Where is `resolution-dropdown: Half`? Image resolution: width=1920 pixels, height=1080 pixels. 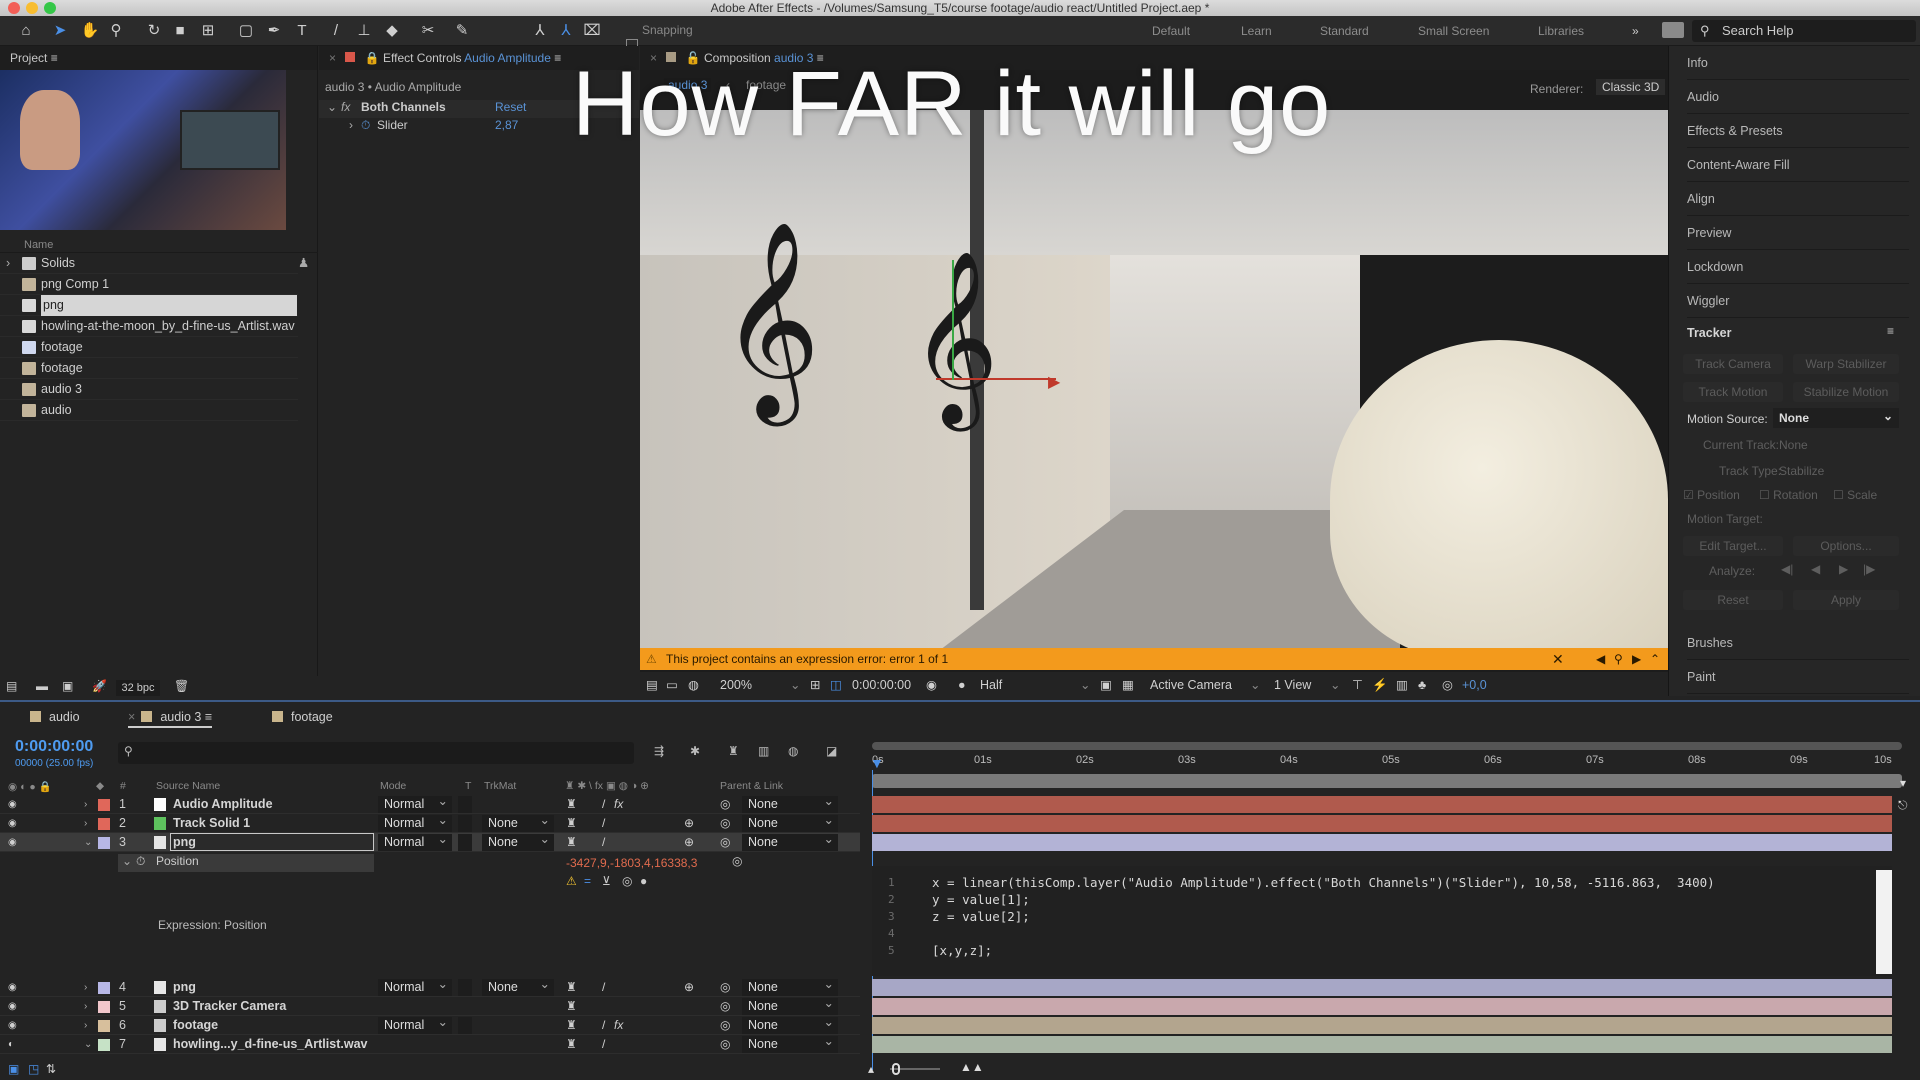 resolution-dropdown: Half is located at coordinates (991, 685).